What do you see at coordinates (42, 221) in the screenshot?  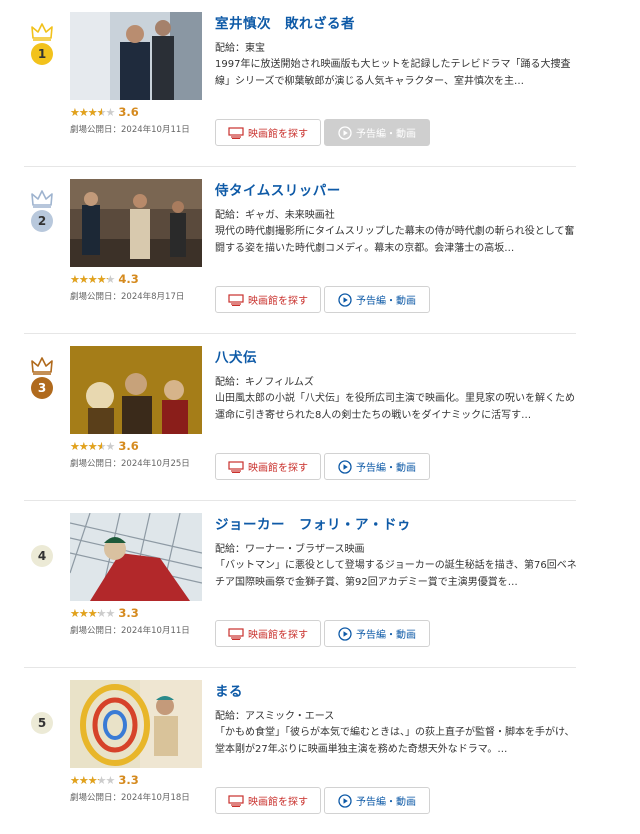 I see `rank-number: 2` at bounding box center [42, 221].